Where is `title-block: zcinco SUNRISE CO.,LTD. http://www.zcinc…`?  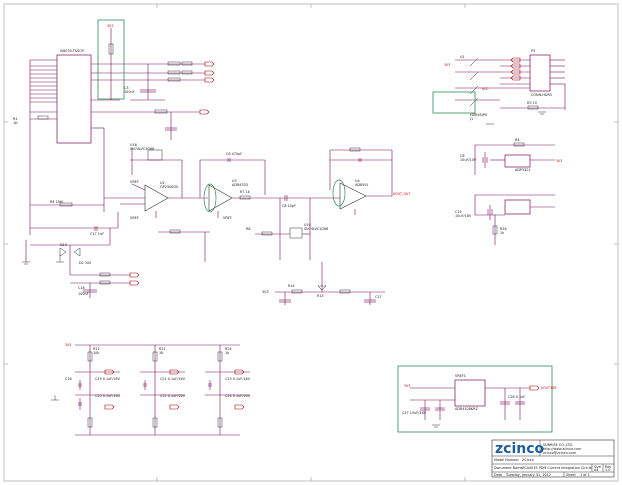
title-block: zcinco SUNRISE CO.,LTD. http://www.zcinc… is located at coordinates (553, 458).